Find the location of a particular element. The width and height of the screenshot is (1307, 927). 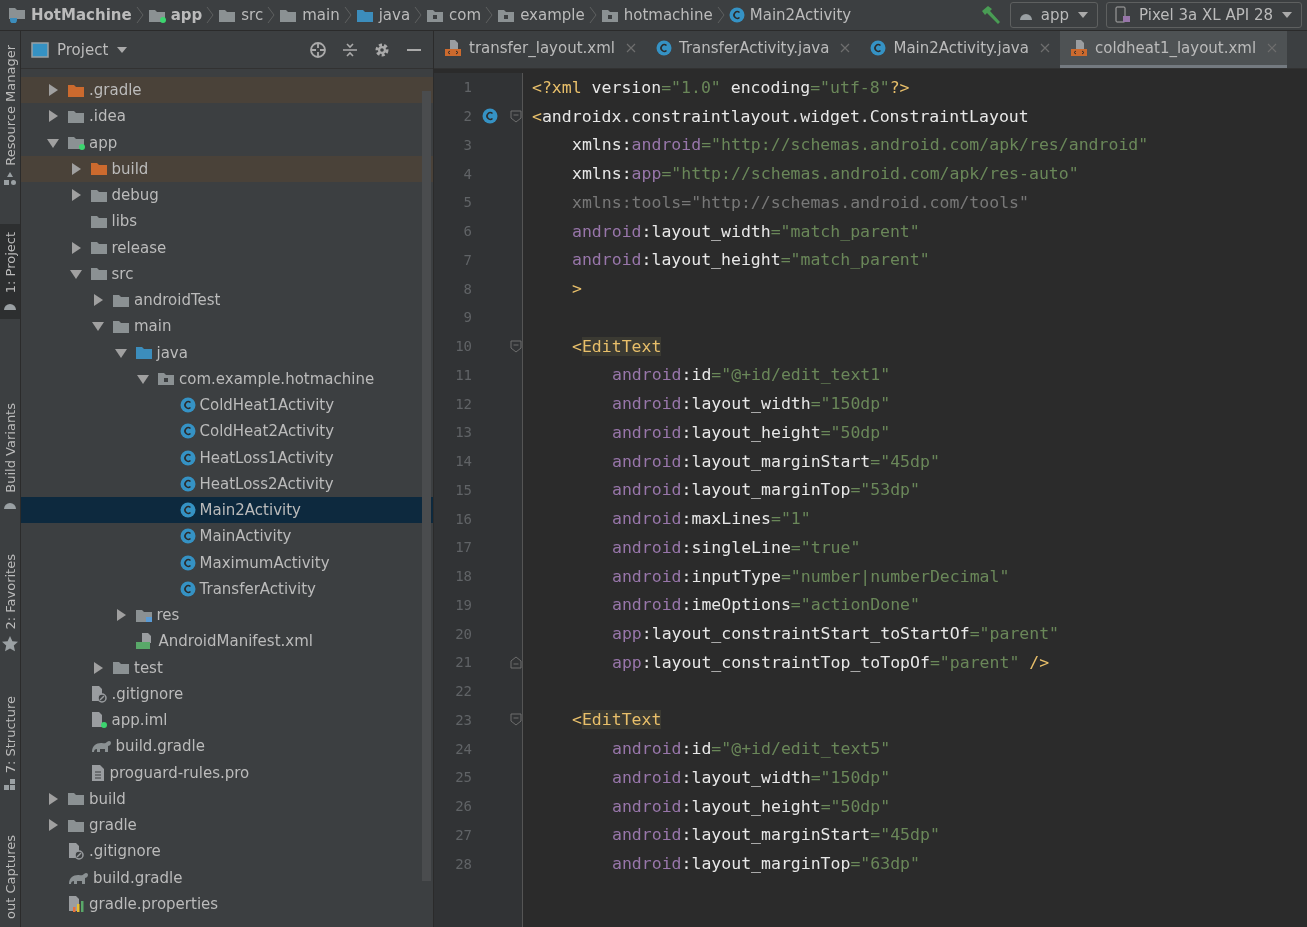

tree-item: MainActivity is located at coordinates (227, 536).